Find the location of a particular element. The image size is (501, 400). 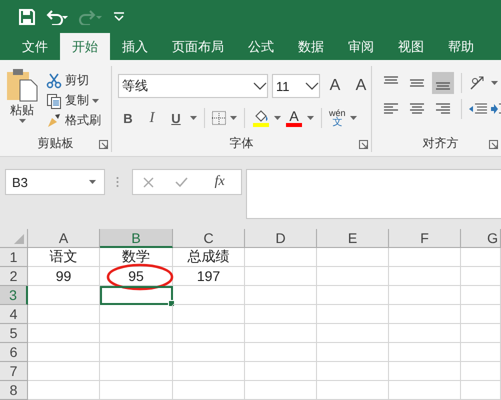

row-header: 7 is located at coordinates (14, 371).